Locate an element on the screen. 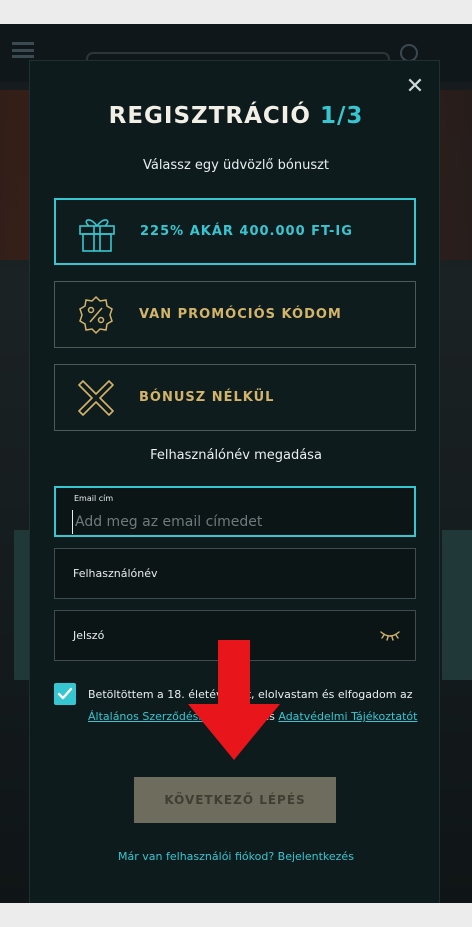 This screenshot has width=472, height=927. percent-badge-icon is located at coordinates (96, 315).